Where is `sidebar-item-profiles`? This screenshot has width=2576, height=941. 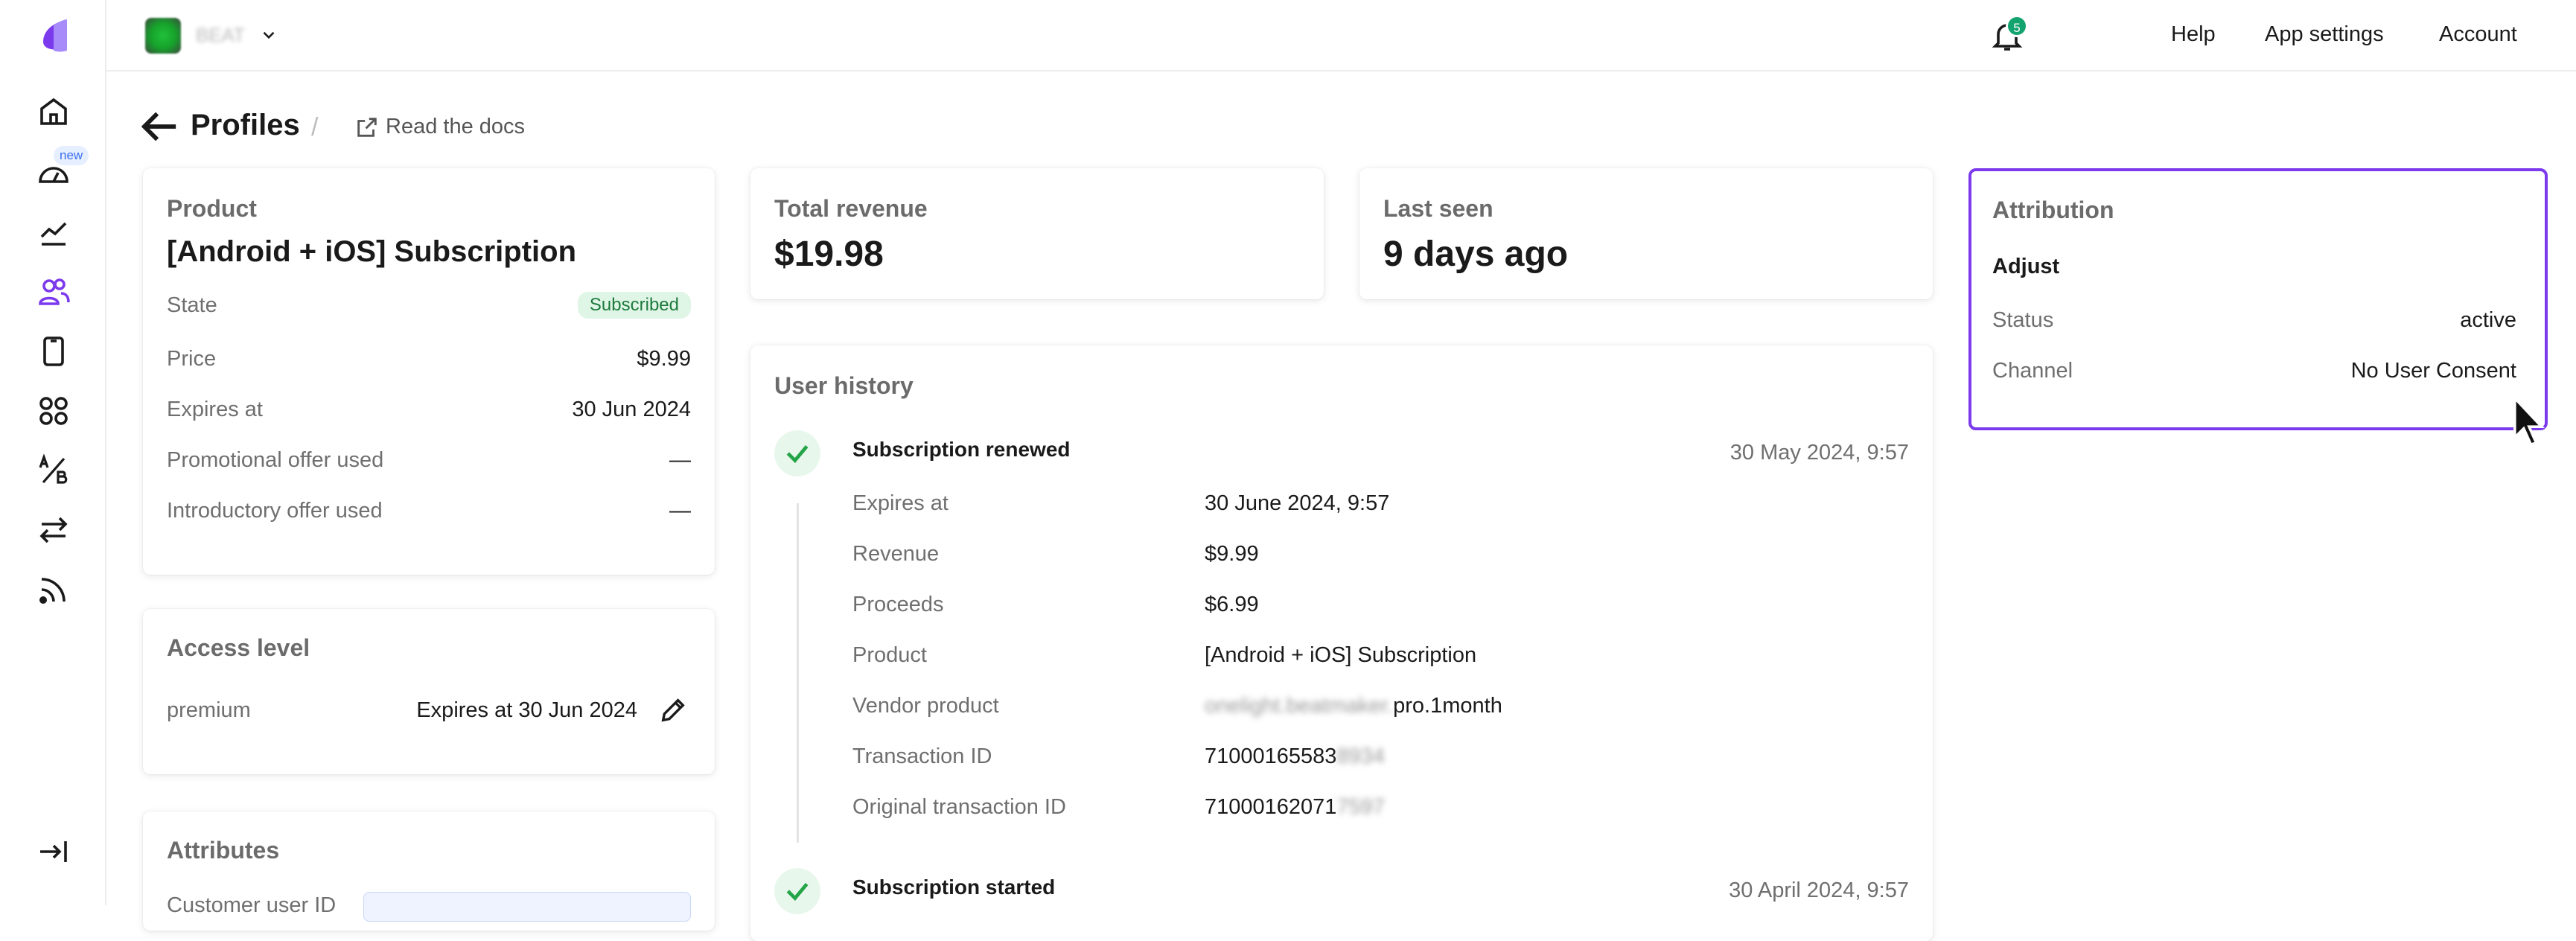
sidebar-item-profiles is located at coordinates (53, 292).